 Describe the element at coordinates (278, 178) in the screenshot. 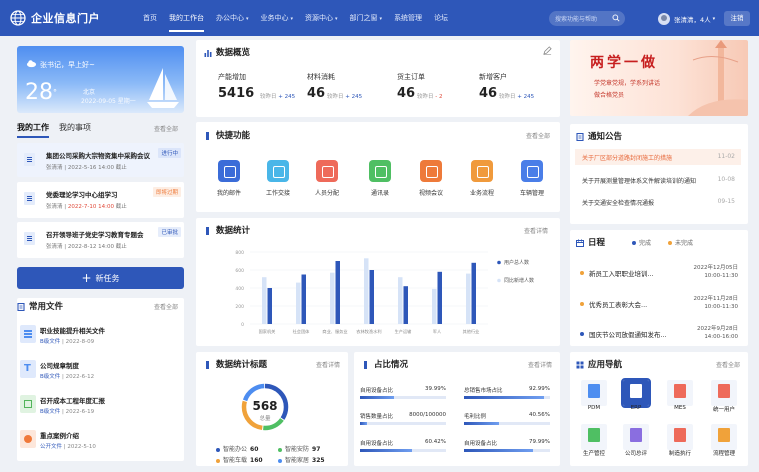

I see `quick-handover: 工作交接` at that location.